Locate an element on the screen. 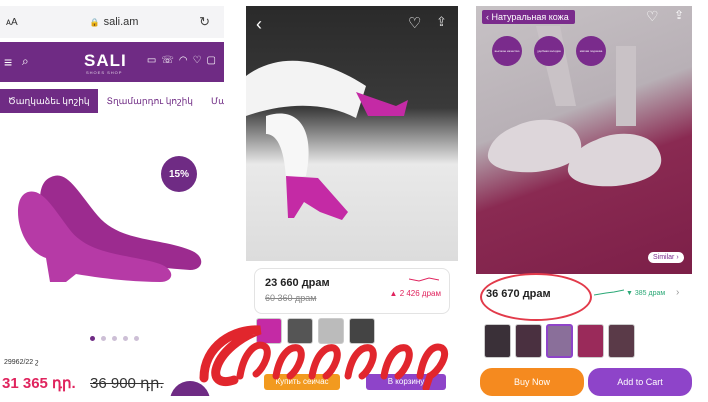 This screenshot has height=402, width=708. price-change: ▼ 385 драм is located at coordinates (646, 293).